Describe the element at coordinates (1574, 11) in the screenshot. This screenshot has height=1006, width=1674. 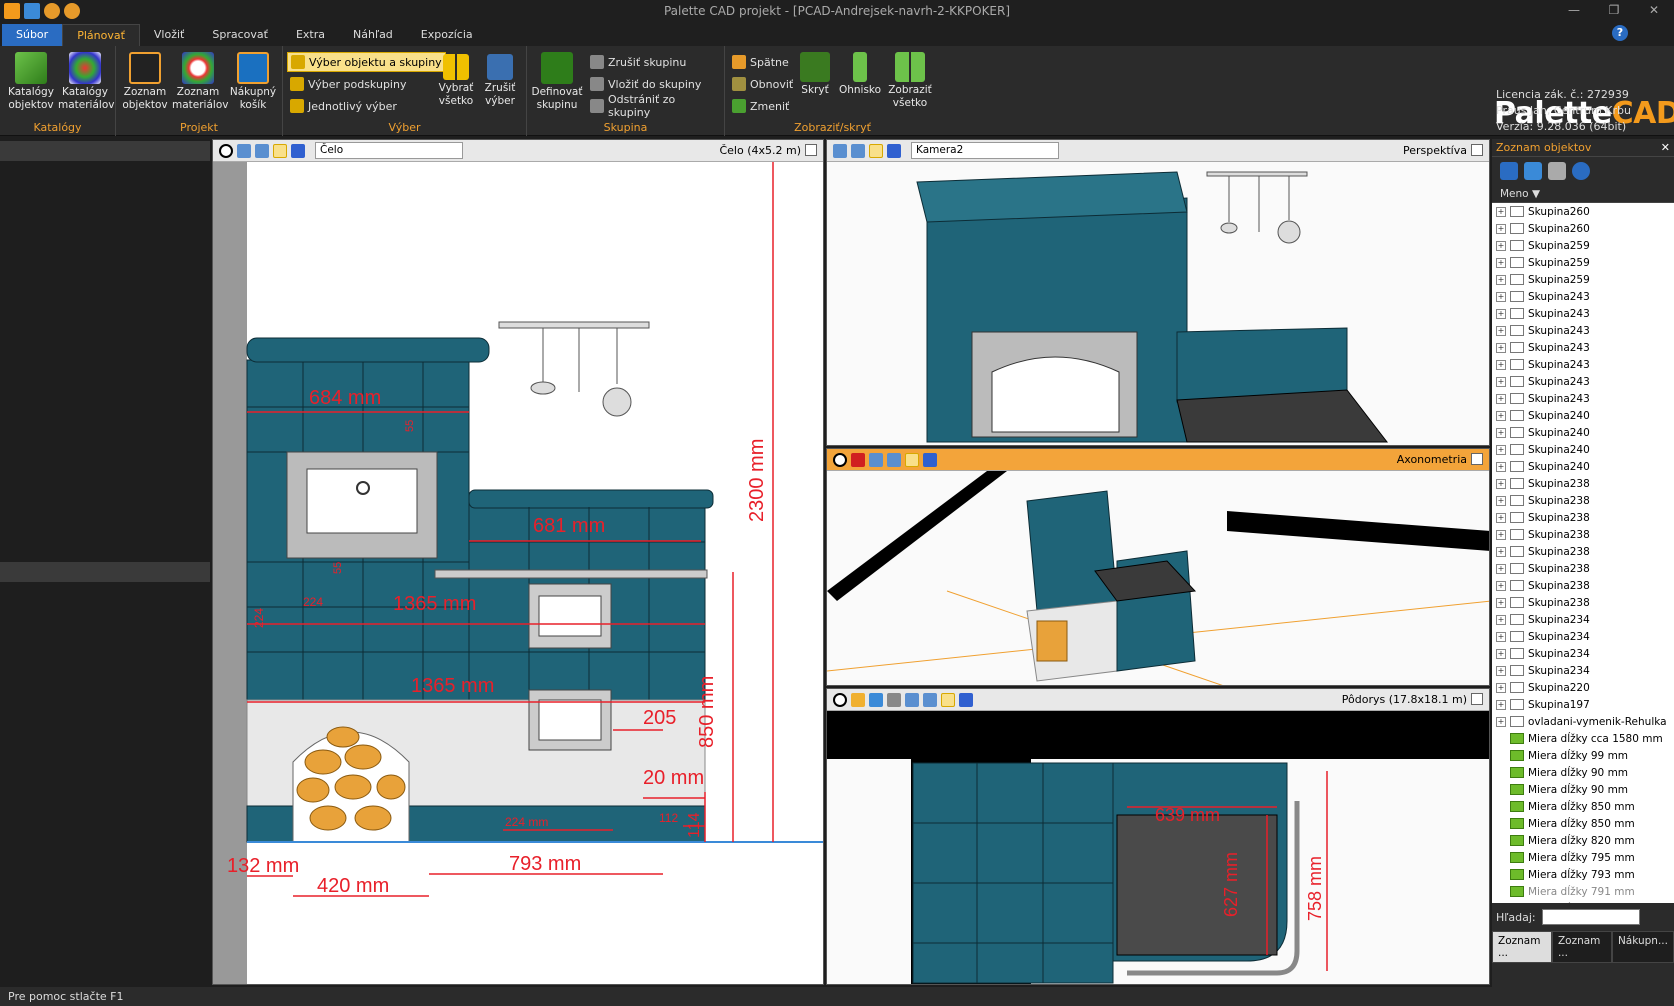
I see `minimize-button: —` at that location.